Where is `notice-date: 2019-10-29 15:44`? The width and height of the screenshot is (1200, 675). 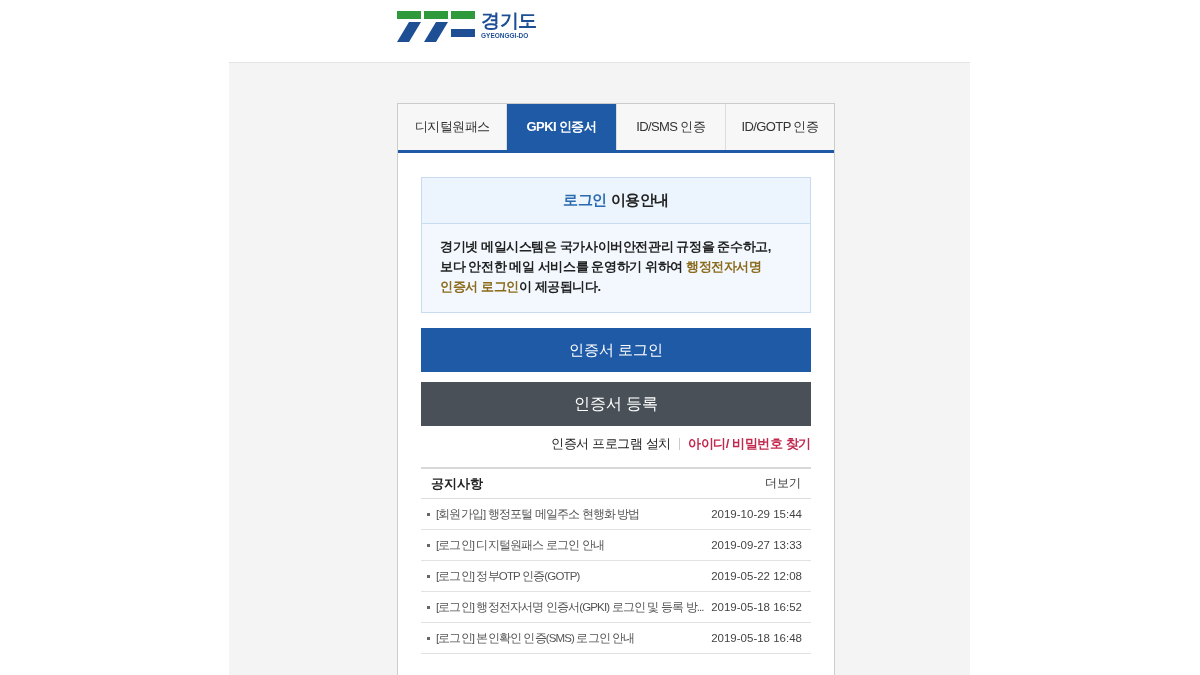 notice-date: 2019-10-29 15:44 is located at coordinates (756, 514).